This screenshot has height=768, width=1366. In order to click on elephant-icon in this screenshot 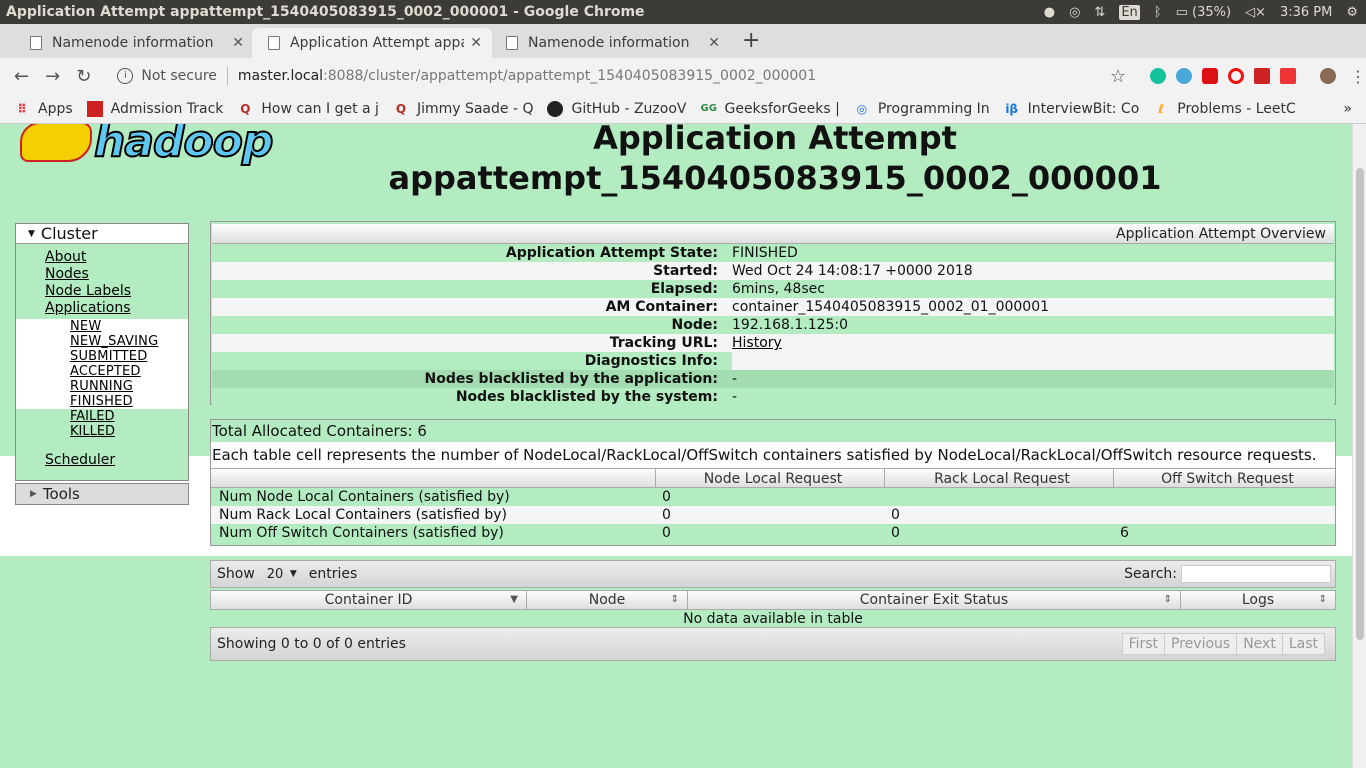, I will do `click(56, 143)`.